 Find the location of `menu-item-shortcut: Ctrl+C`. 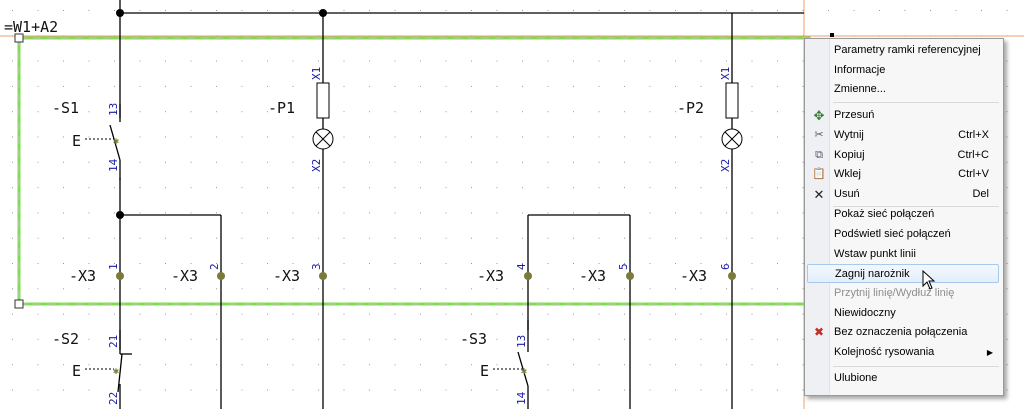

menu-item-shortcut: Ctrl+C is located at coordinates (973, 155).